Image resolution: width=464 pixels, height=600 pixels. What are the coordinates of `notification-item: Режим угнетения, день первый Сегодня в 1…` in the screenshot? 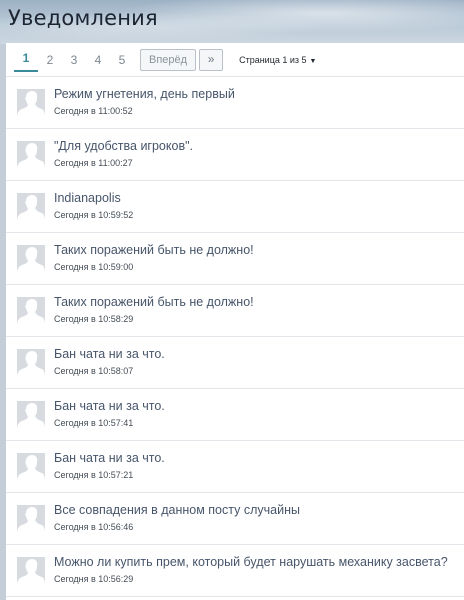 It's located at (235, 103).